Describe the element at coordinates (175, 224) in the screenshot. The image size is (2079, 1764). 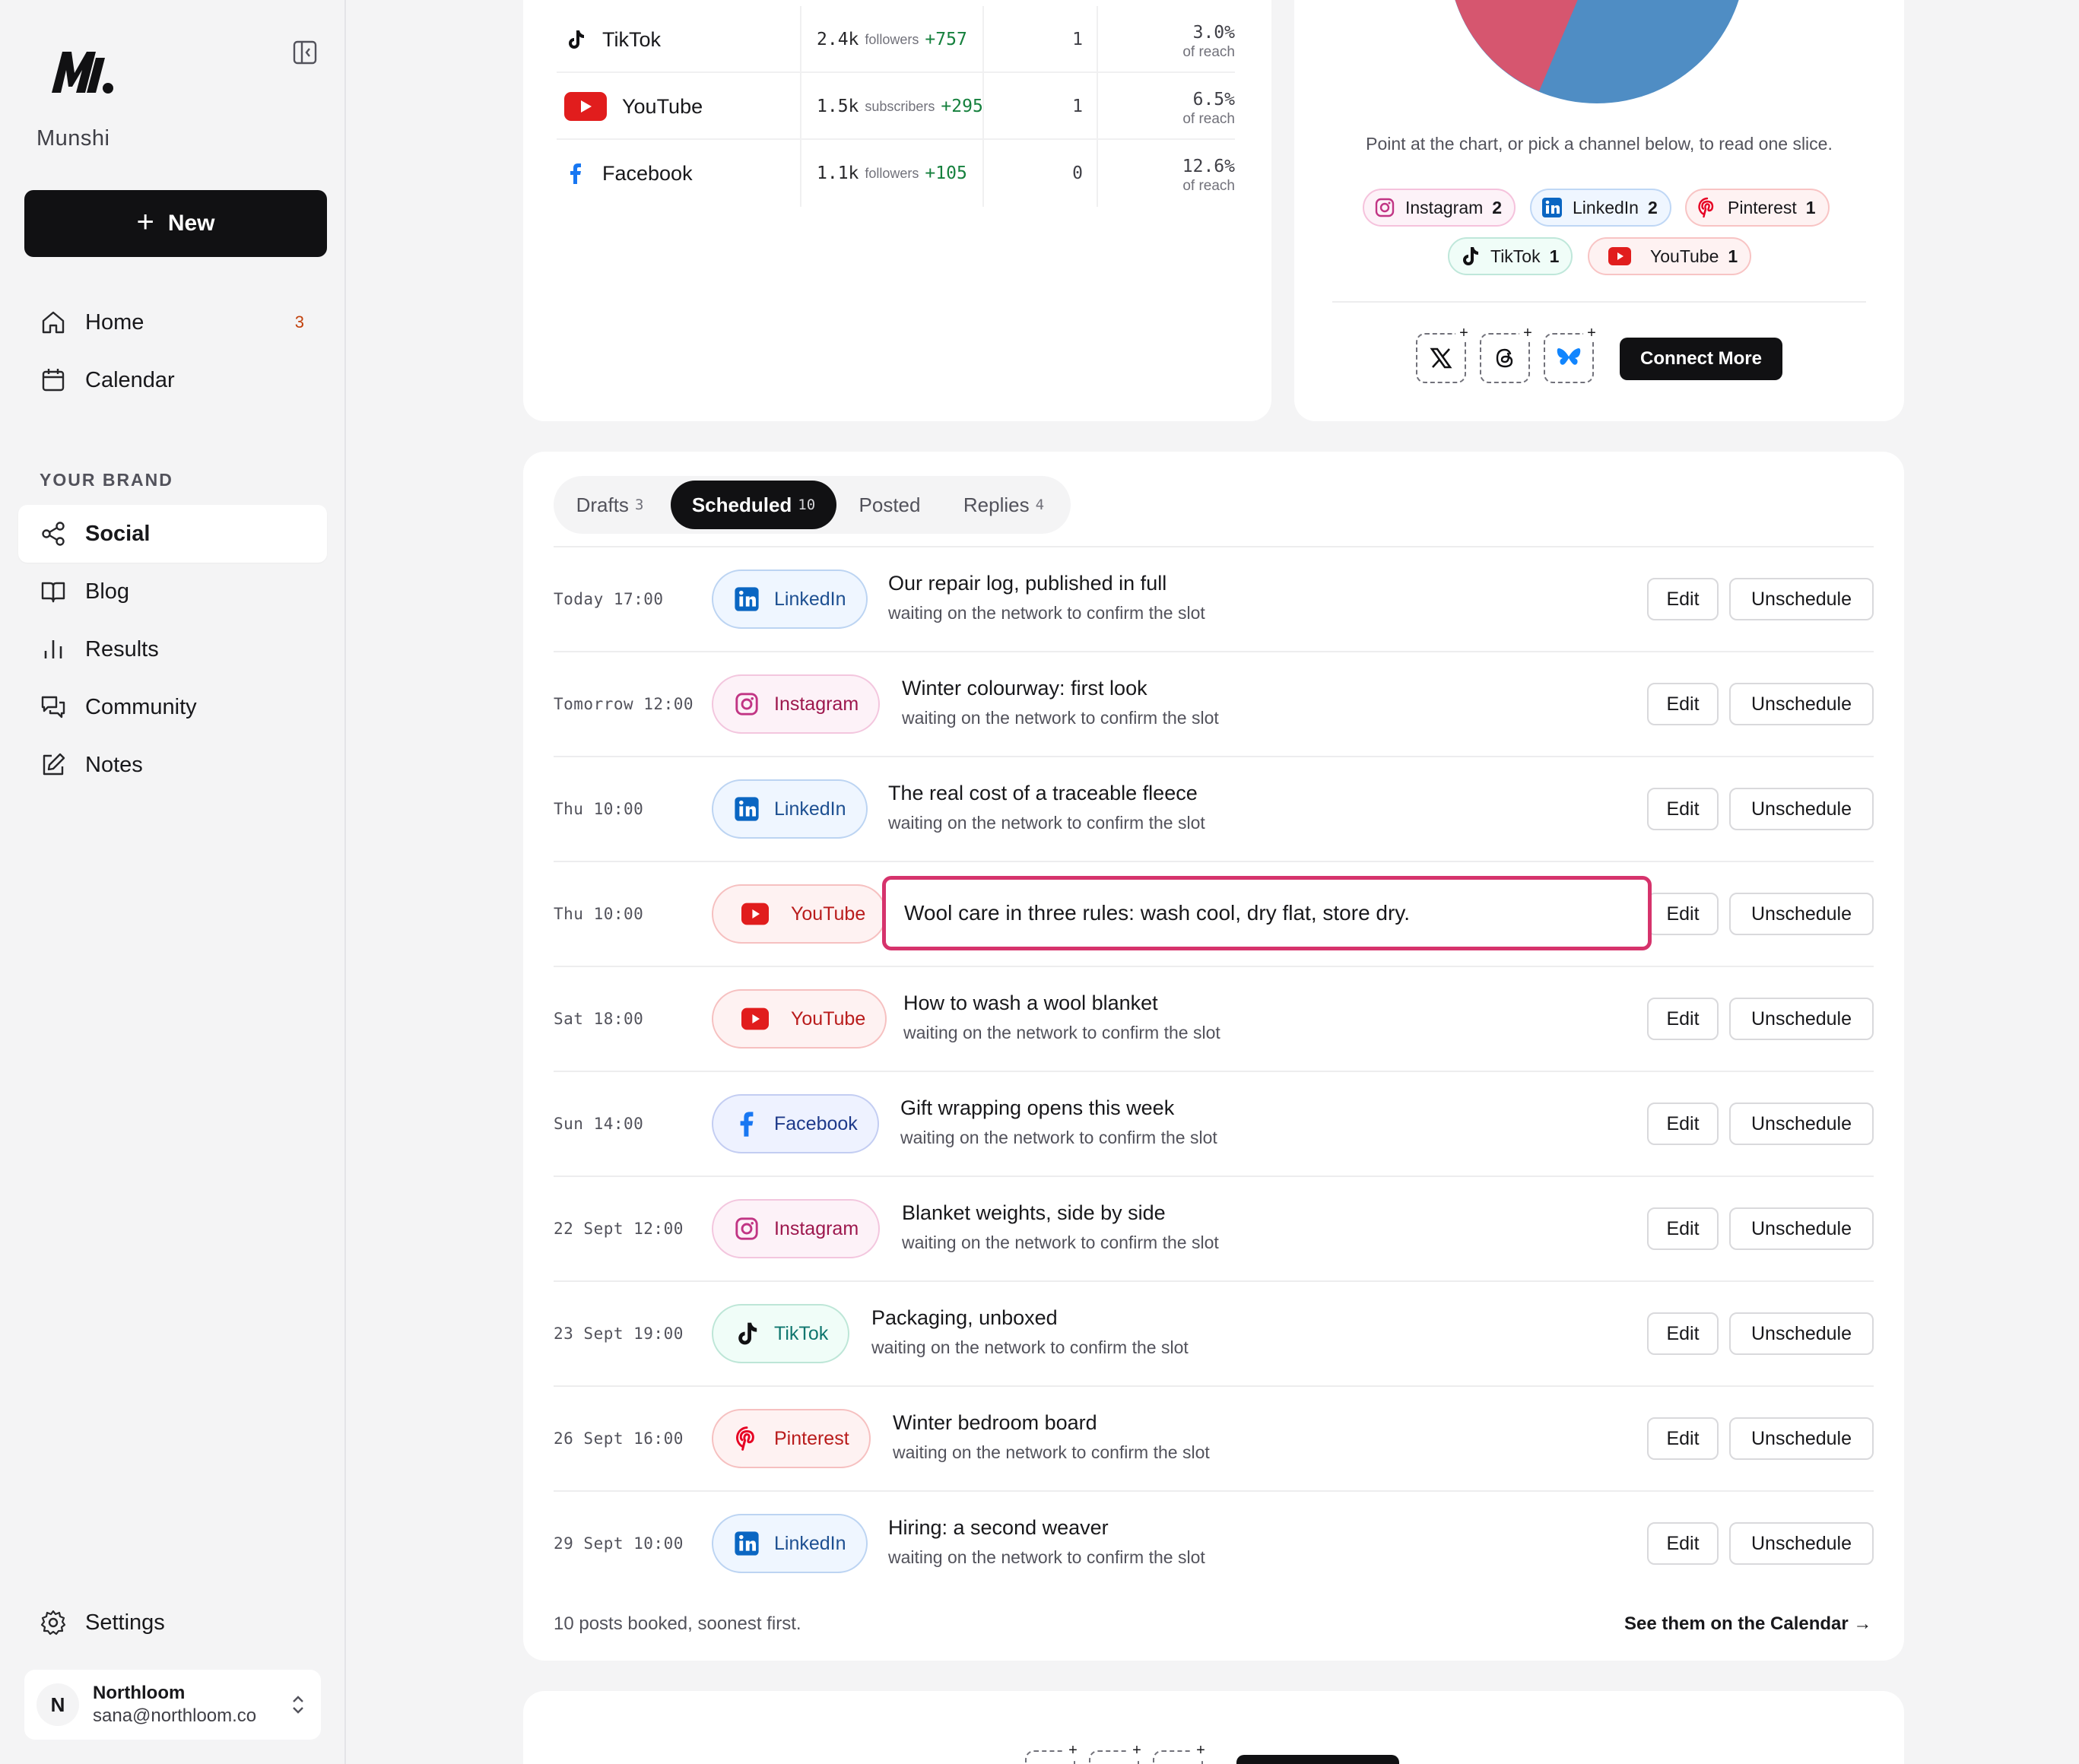
I see `new-button: + New` at that location.